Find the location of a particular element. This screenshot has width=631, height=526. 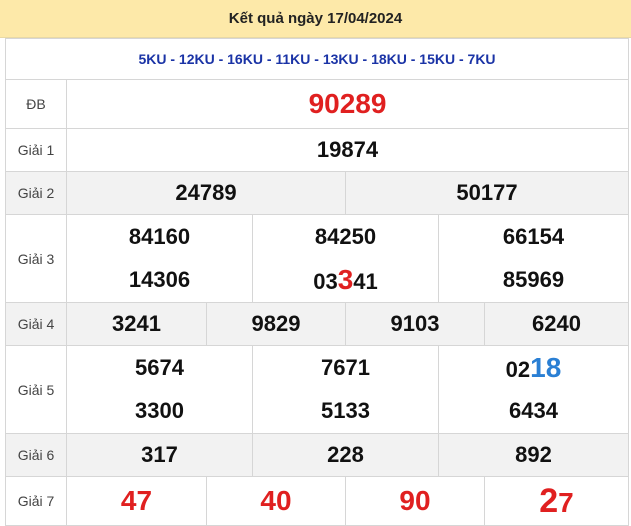

prize-6-value: 892 is located at coordinates (533, 455).